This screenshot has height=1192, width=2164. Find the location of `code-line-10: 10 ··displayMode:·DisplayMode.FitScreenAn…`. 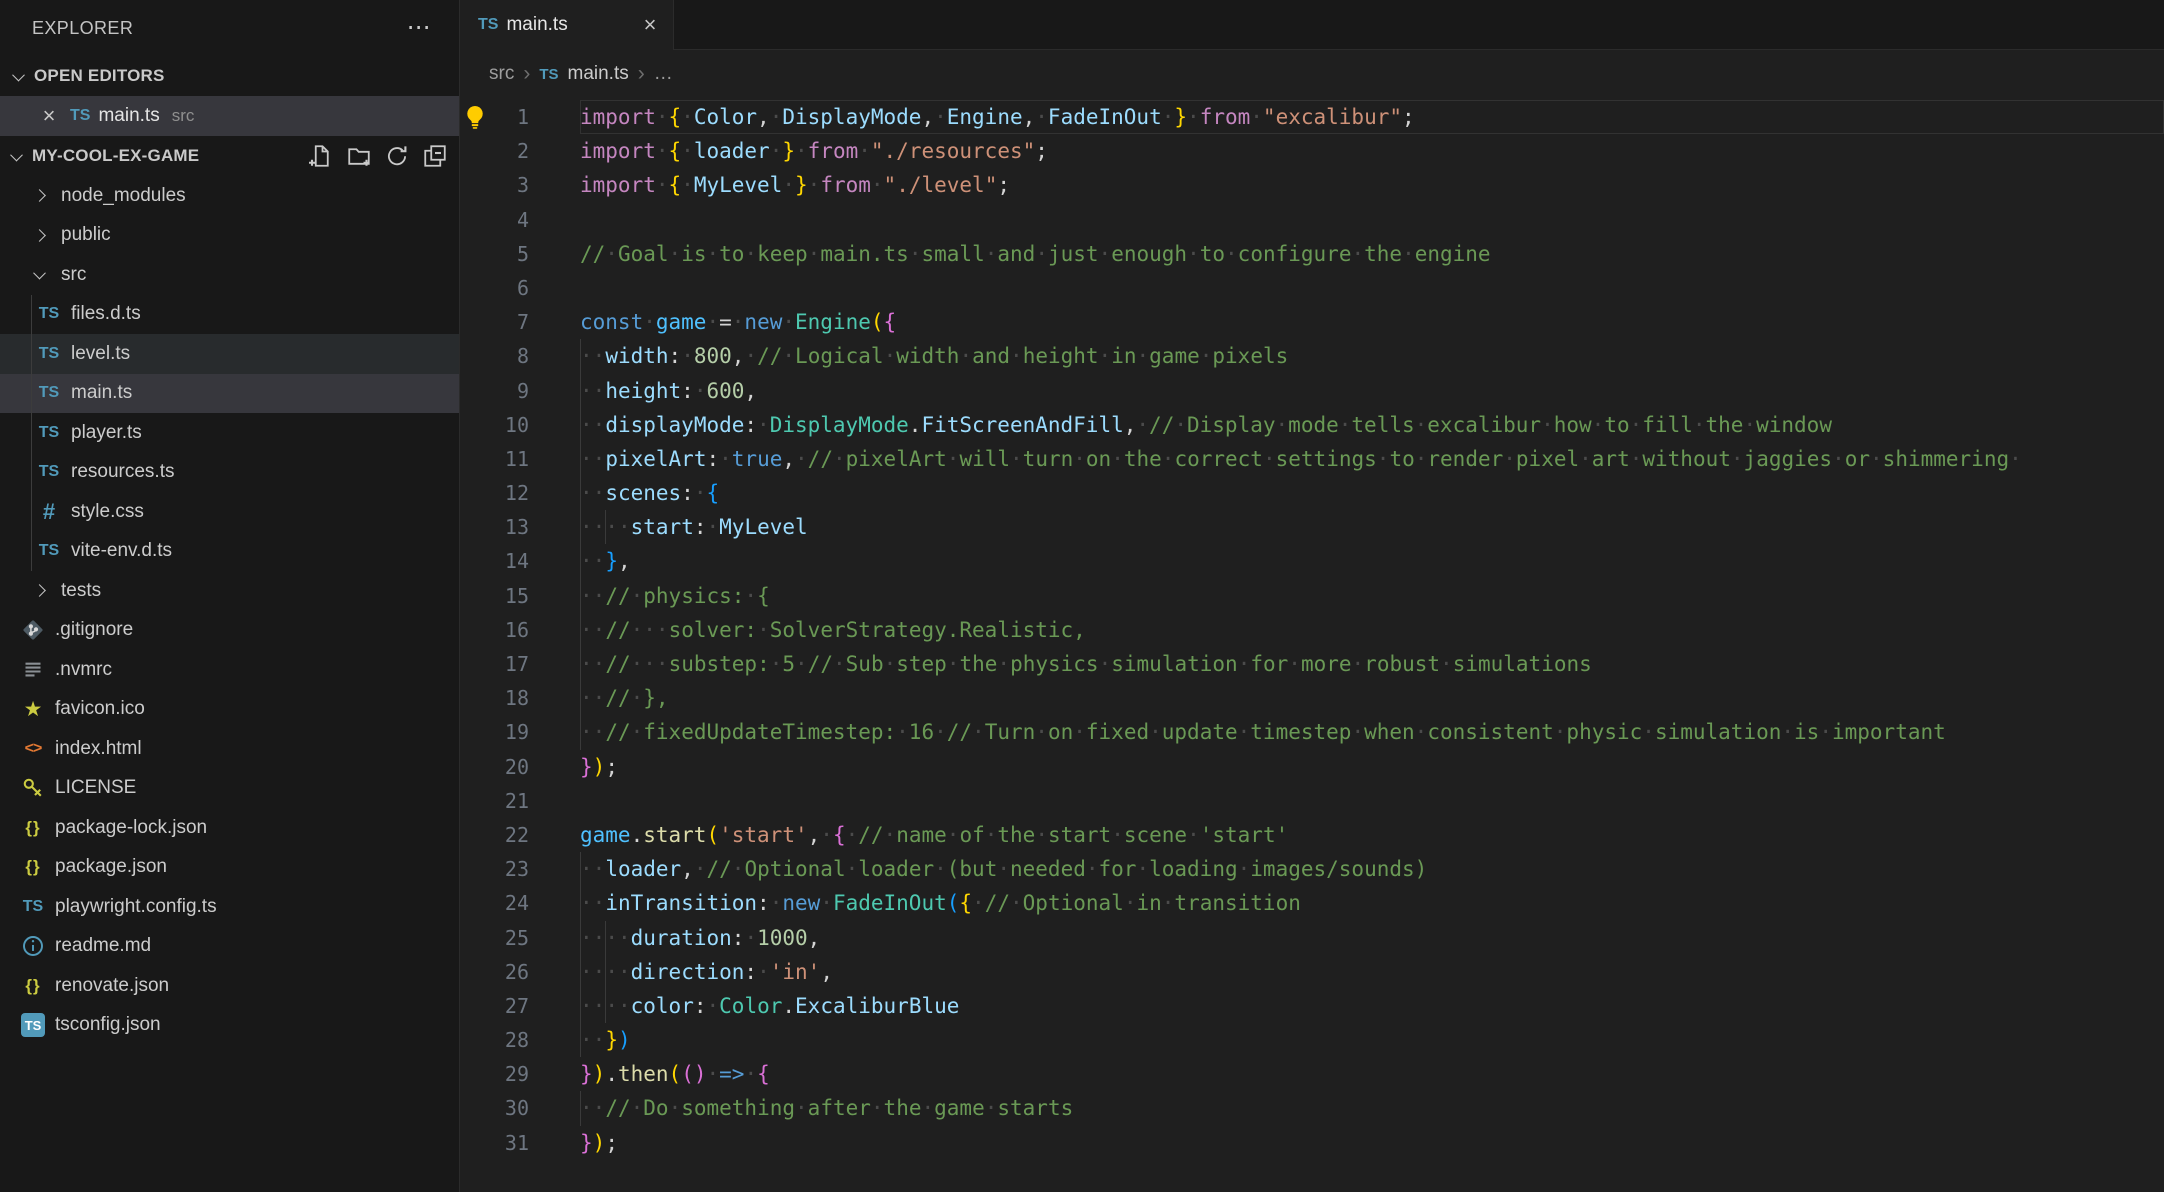

code-line-10: 10 ··displayMode:·DisplayMode.FitScreenAn… is located at coordinates (1312, 424).